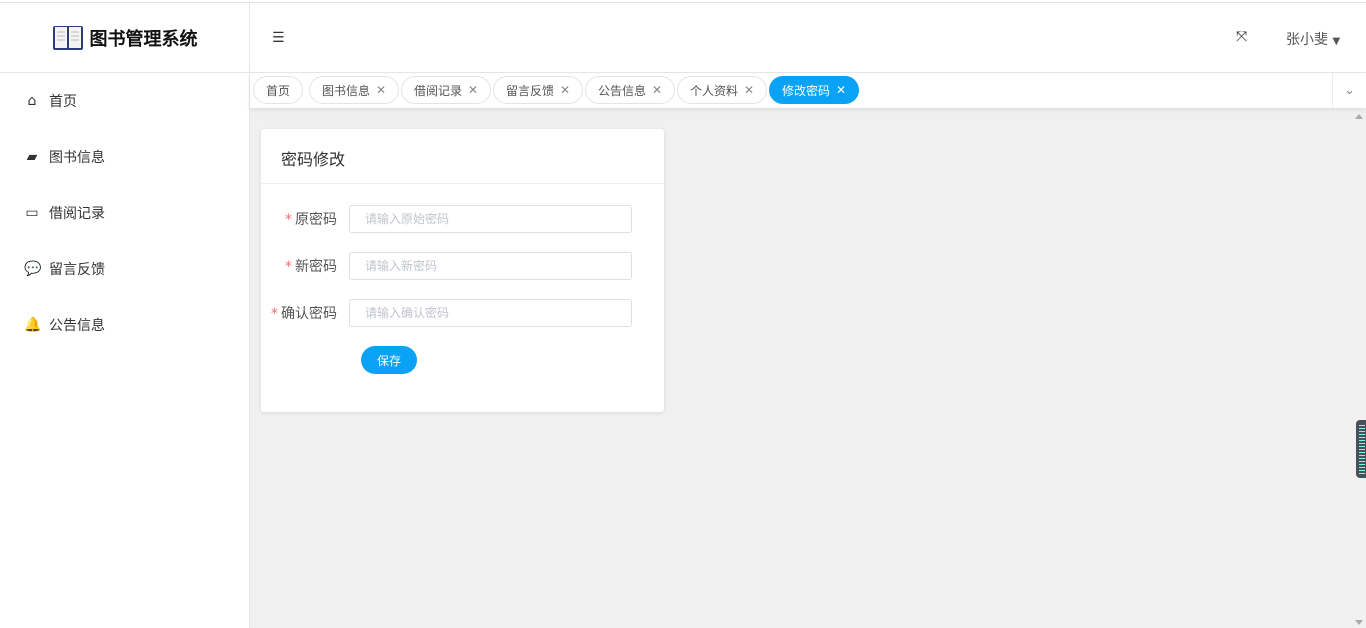 This screenshot has height=628, width=1366. I want to click on sidebar-item-books: ▰ 图书信息, so click(124, 157).